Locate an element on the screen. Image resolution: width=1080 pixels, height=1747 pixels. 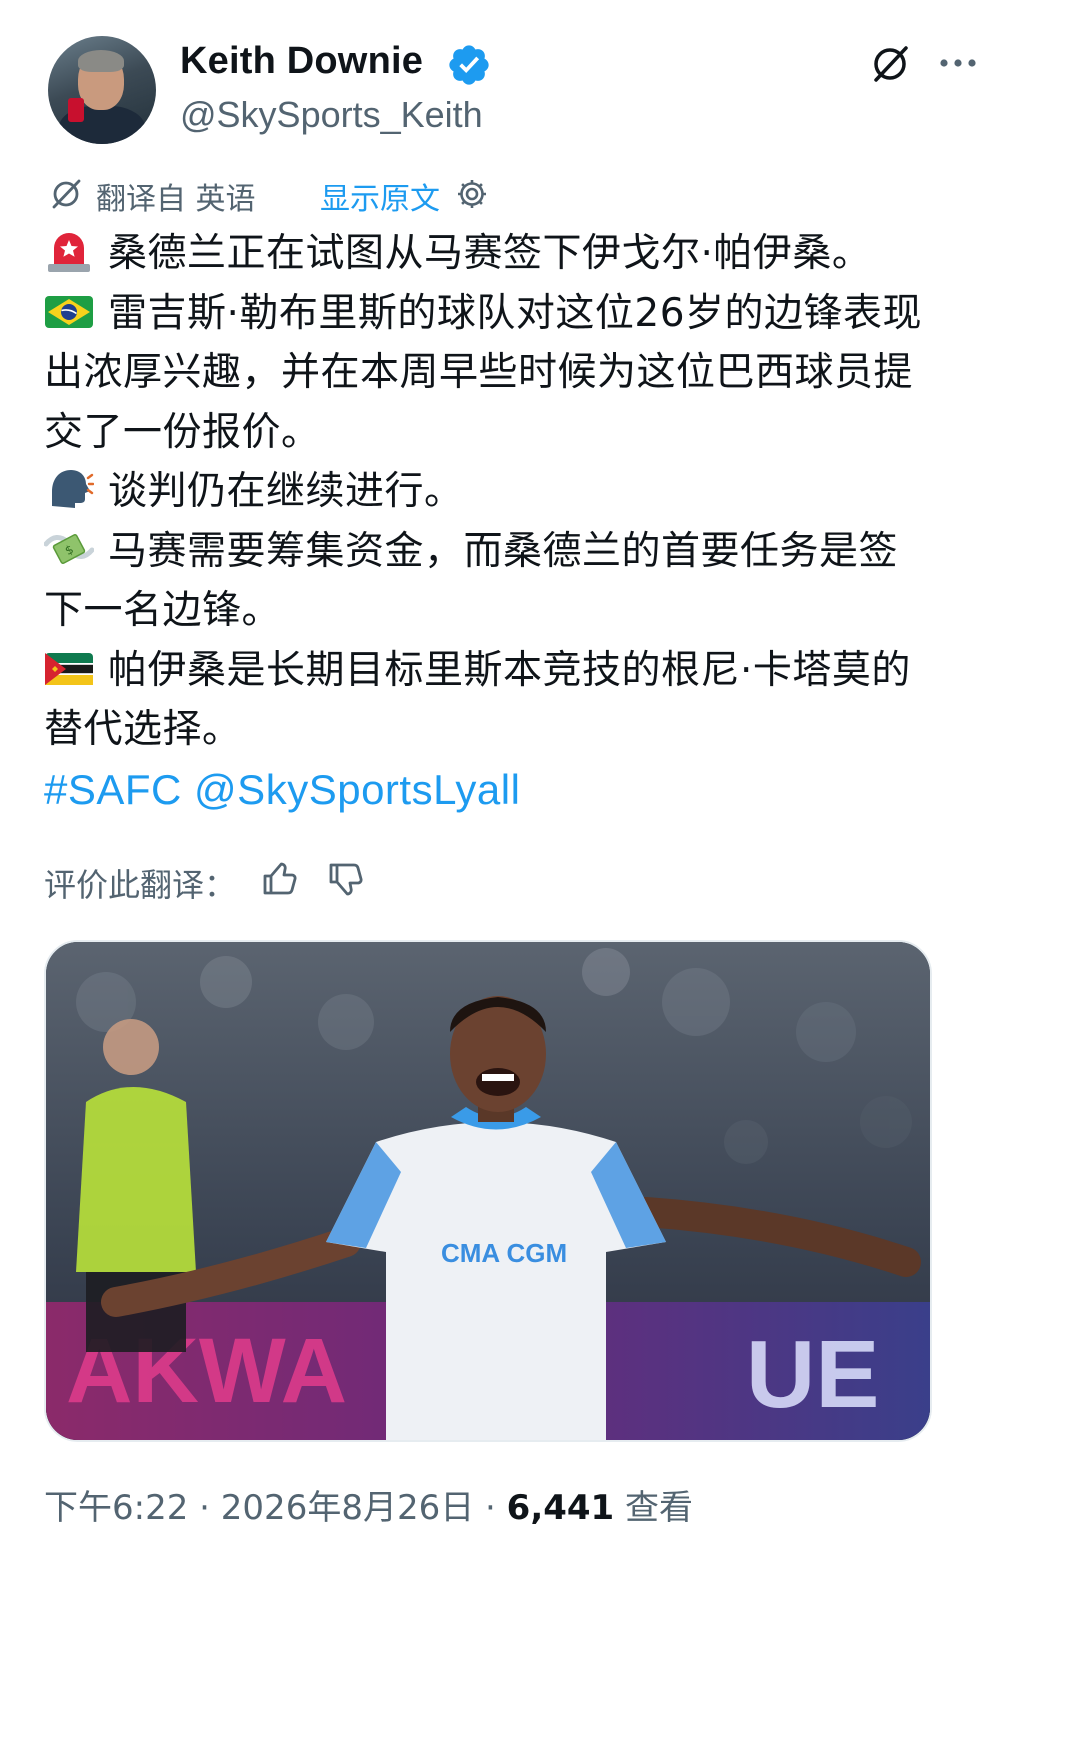
speaking-head-icon is located at coordinates (73, 489).